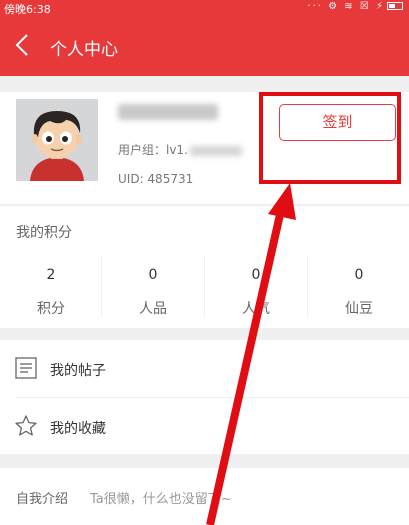 The height and width of the screenshot is (525, 409). What do you see at coordinates (78, 429) in the screenshot?
I see `menu-item-label: 我的收藏` at bounding box center [78, 429].